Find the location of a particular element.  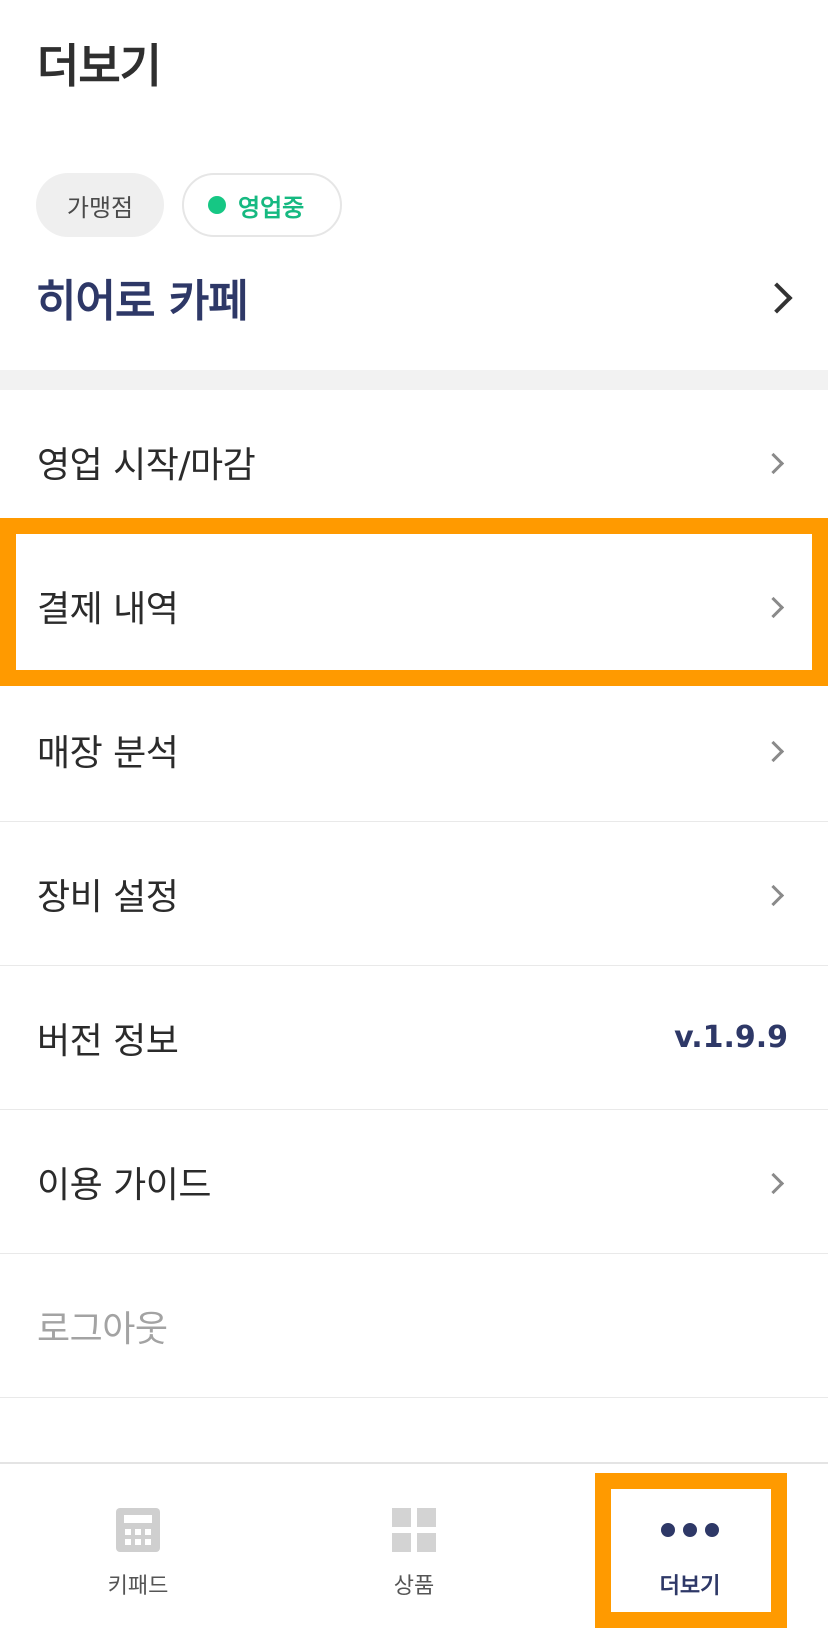

tab-products: 상품 is located at coordinates (414, 1546).